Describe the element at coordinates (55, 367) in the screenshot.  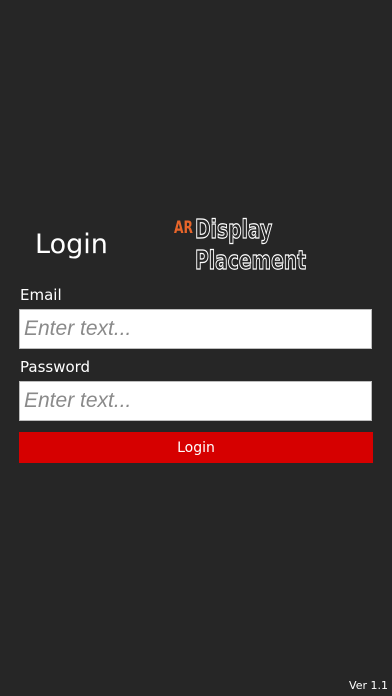
I see `password-label: Password` at that location.